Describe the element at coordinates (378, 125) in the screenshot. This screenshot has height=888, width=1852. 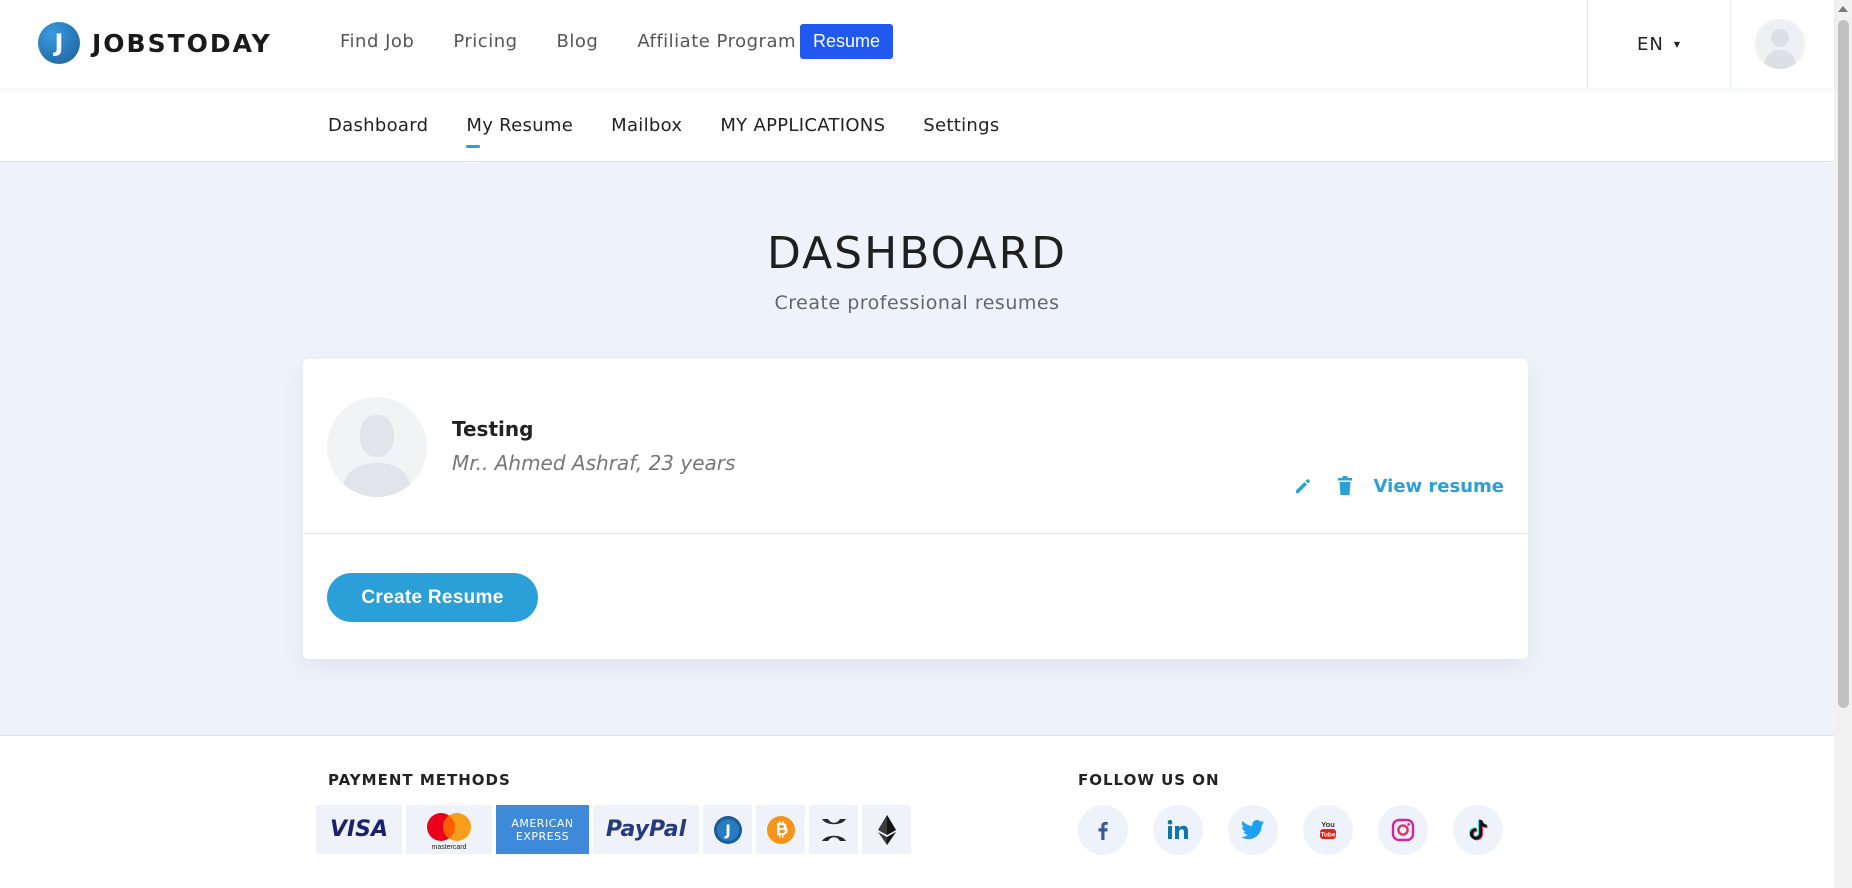
I see `tab-dashboard: Dashboard` at that location.